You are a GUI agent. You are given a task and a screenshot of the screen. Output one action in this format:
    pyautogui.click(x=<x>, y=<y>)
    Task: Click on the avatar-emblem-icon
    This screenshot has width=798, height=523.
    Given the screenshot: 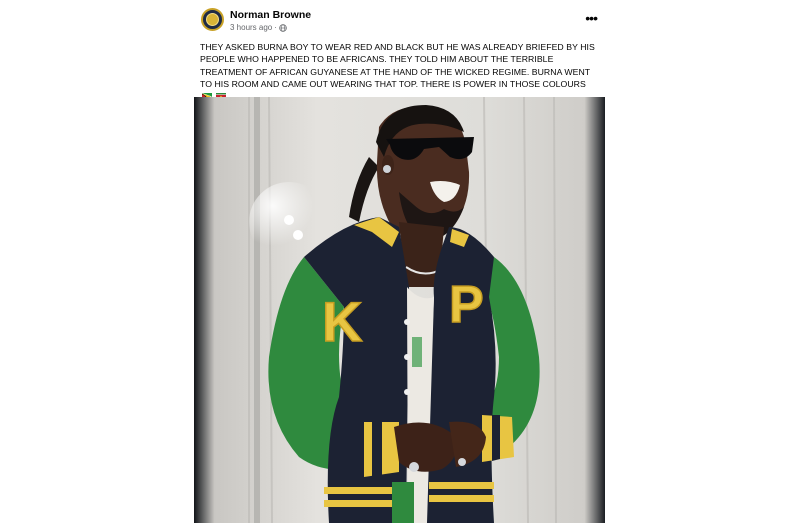 What is the action you would take?
    pyautogui.click(x=212, y=19)
    